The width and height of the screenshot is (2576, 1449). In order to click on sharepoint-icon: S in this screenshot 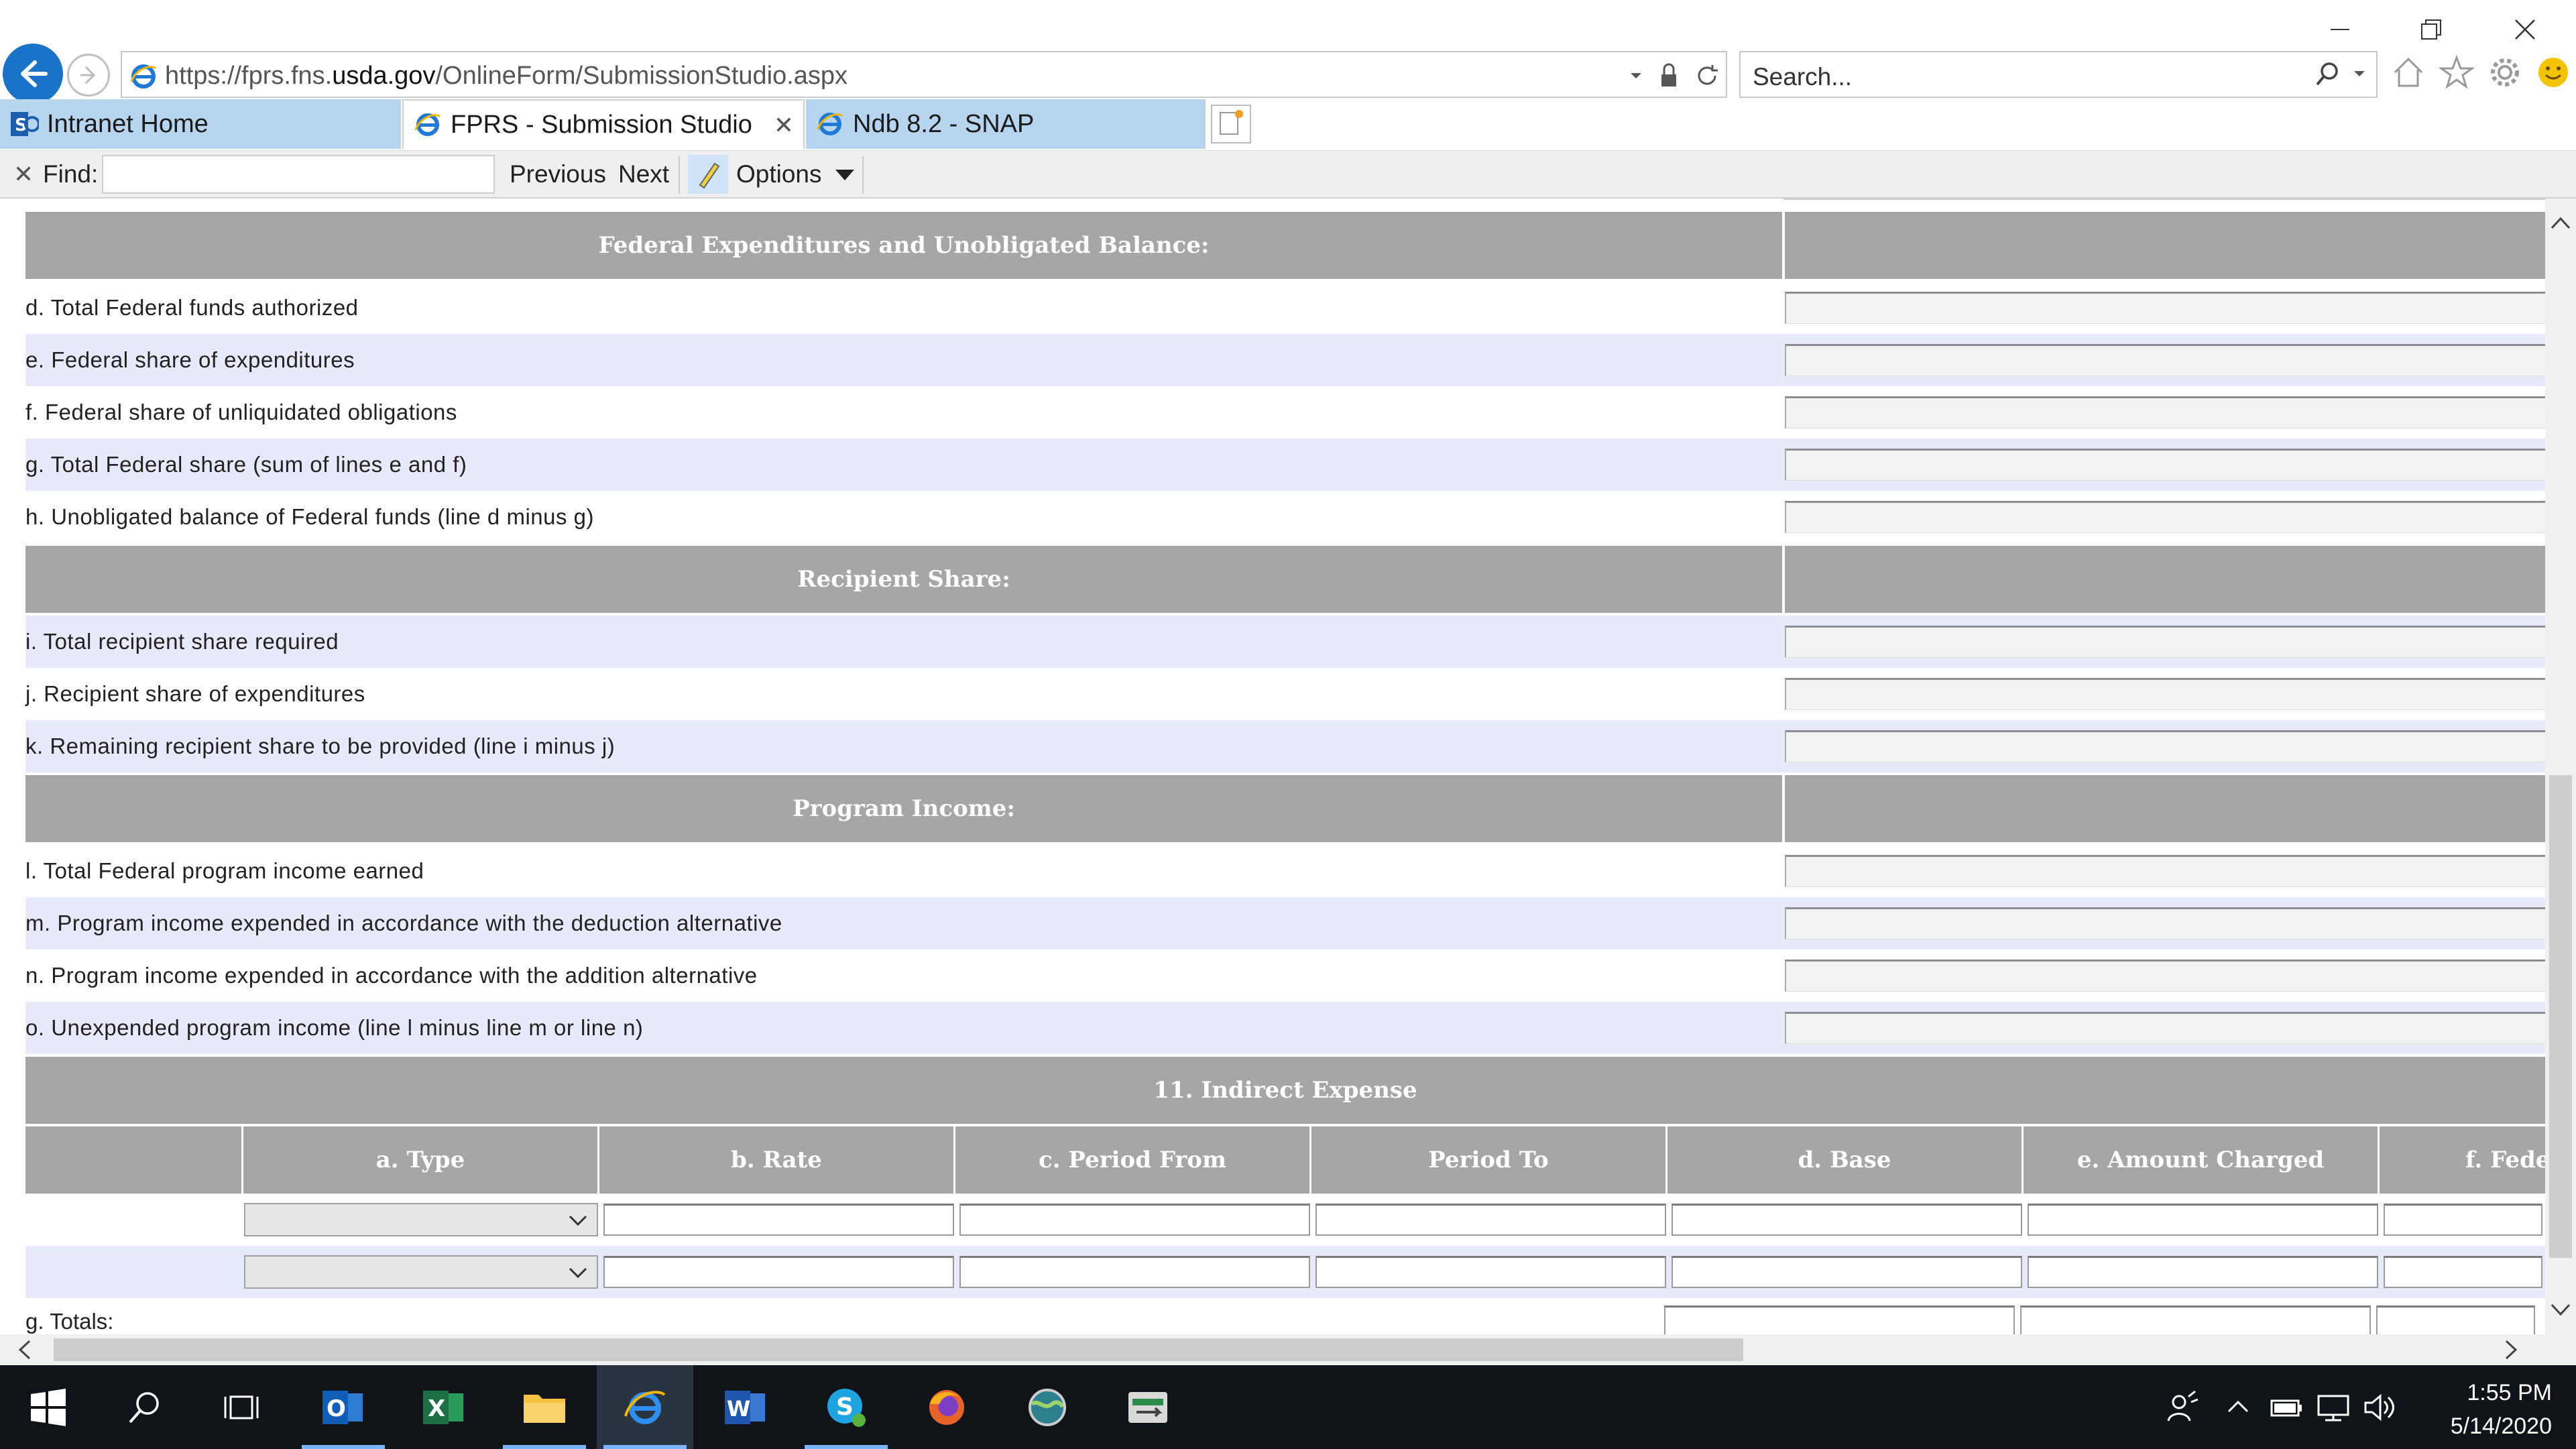, I will do `click(24, 124)`.